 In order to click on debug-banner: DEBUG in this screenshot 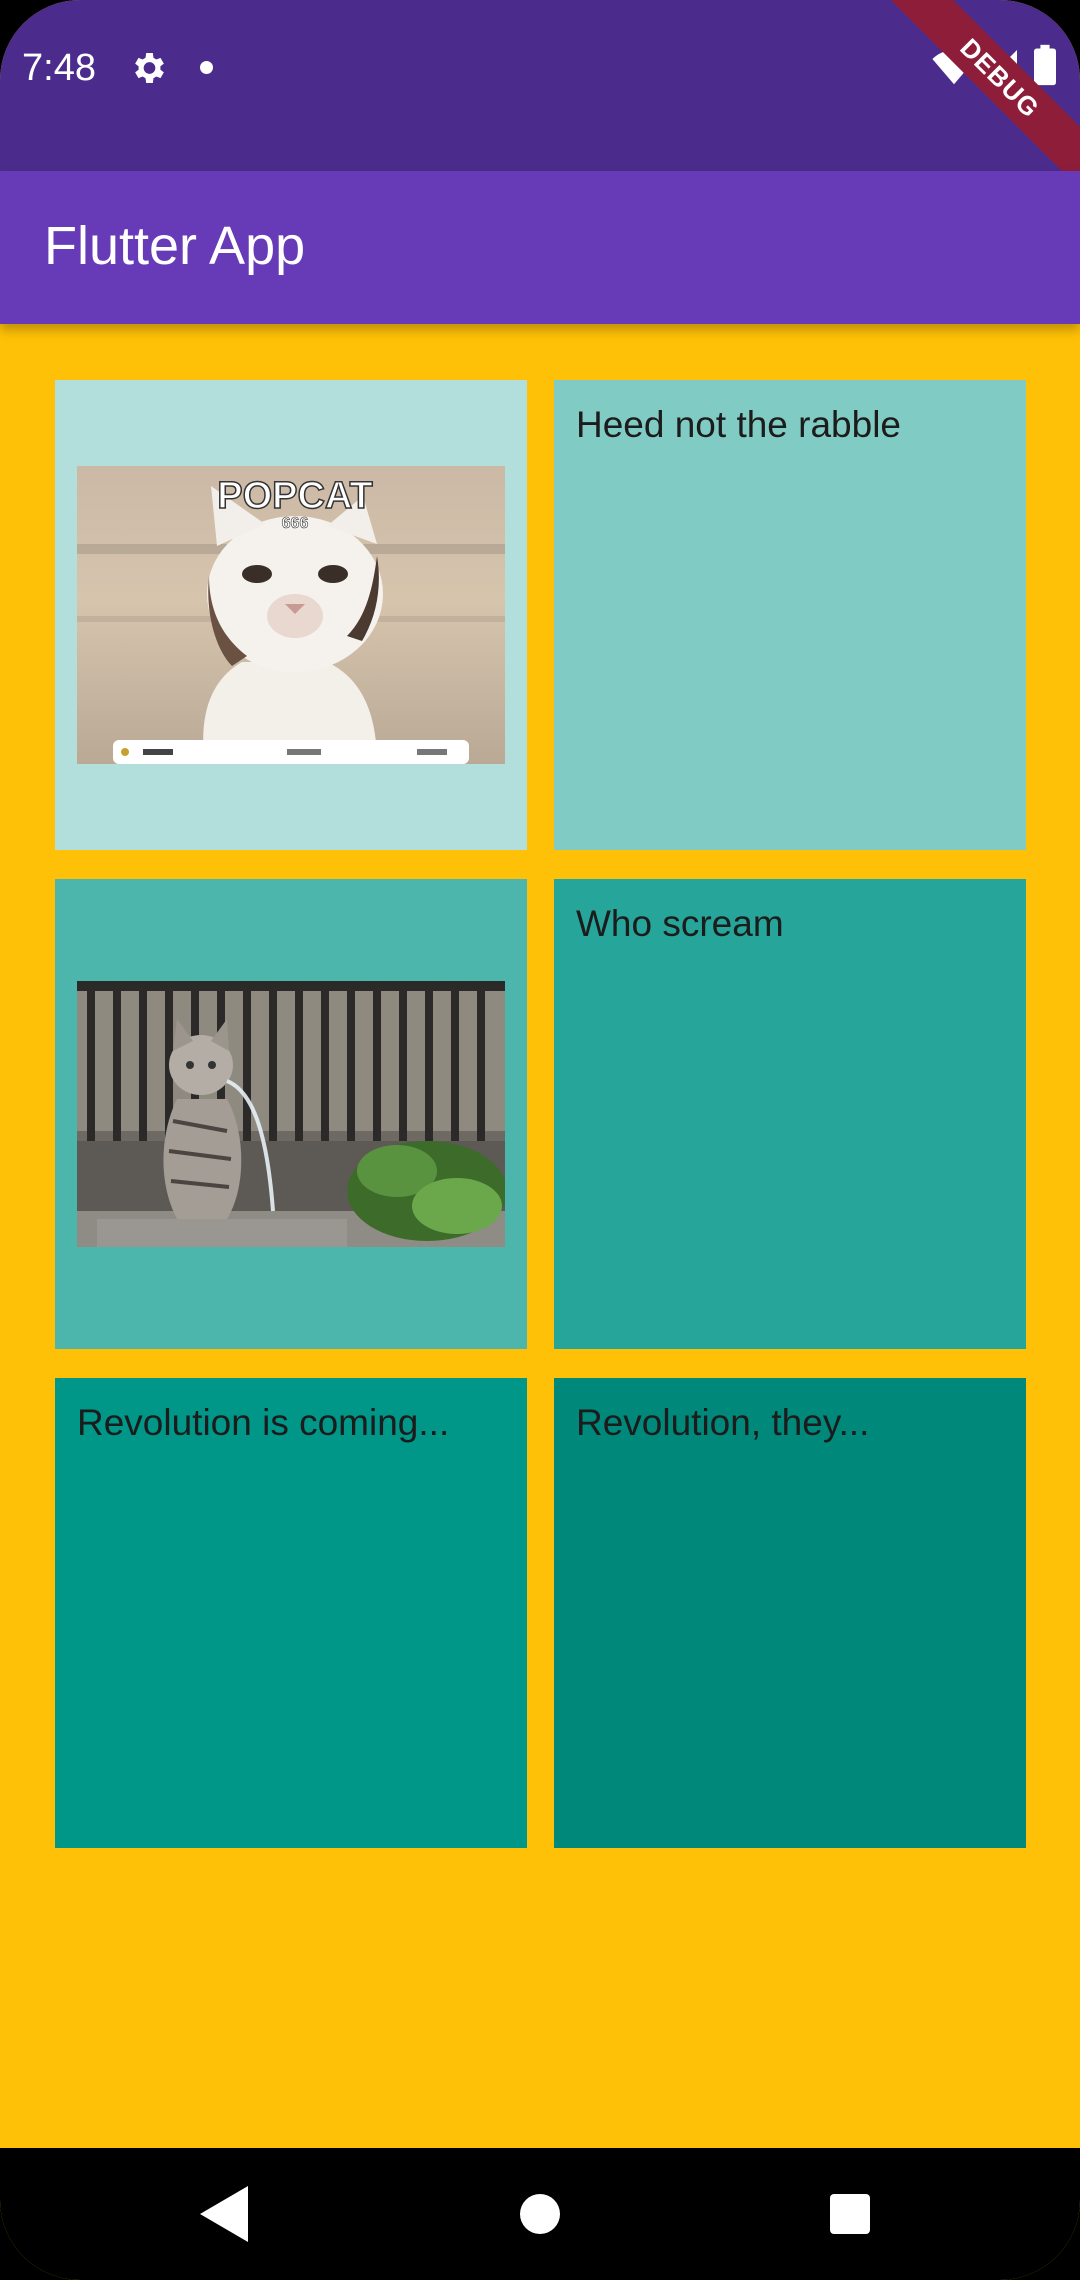, I will do `click(979, 100)`.